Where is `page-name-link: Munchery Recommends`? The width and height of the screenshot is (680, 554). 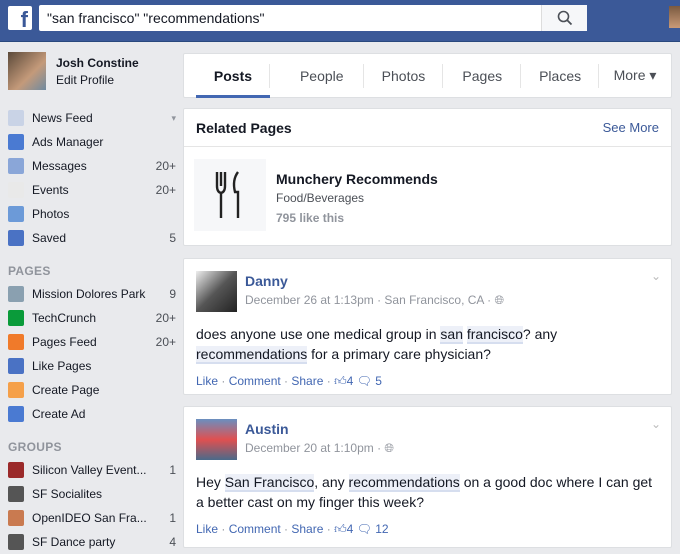
page-name-link: Munchery Recommends is located at coordinates (357, 179).